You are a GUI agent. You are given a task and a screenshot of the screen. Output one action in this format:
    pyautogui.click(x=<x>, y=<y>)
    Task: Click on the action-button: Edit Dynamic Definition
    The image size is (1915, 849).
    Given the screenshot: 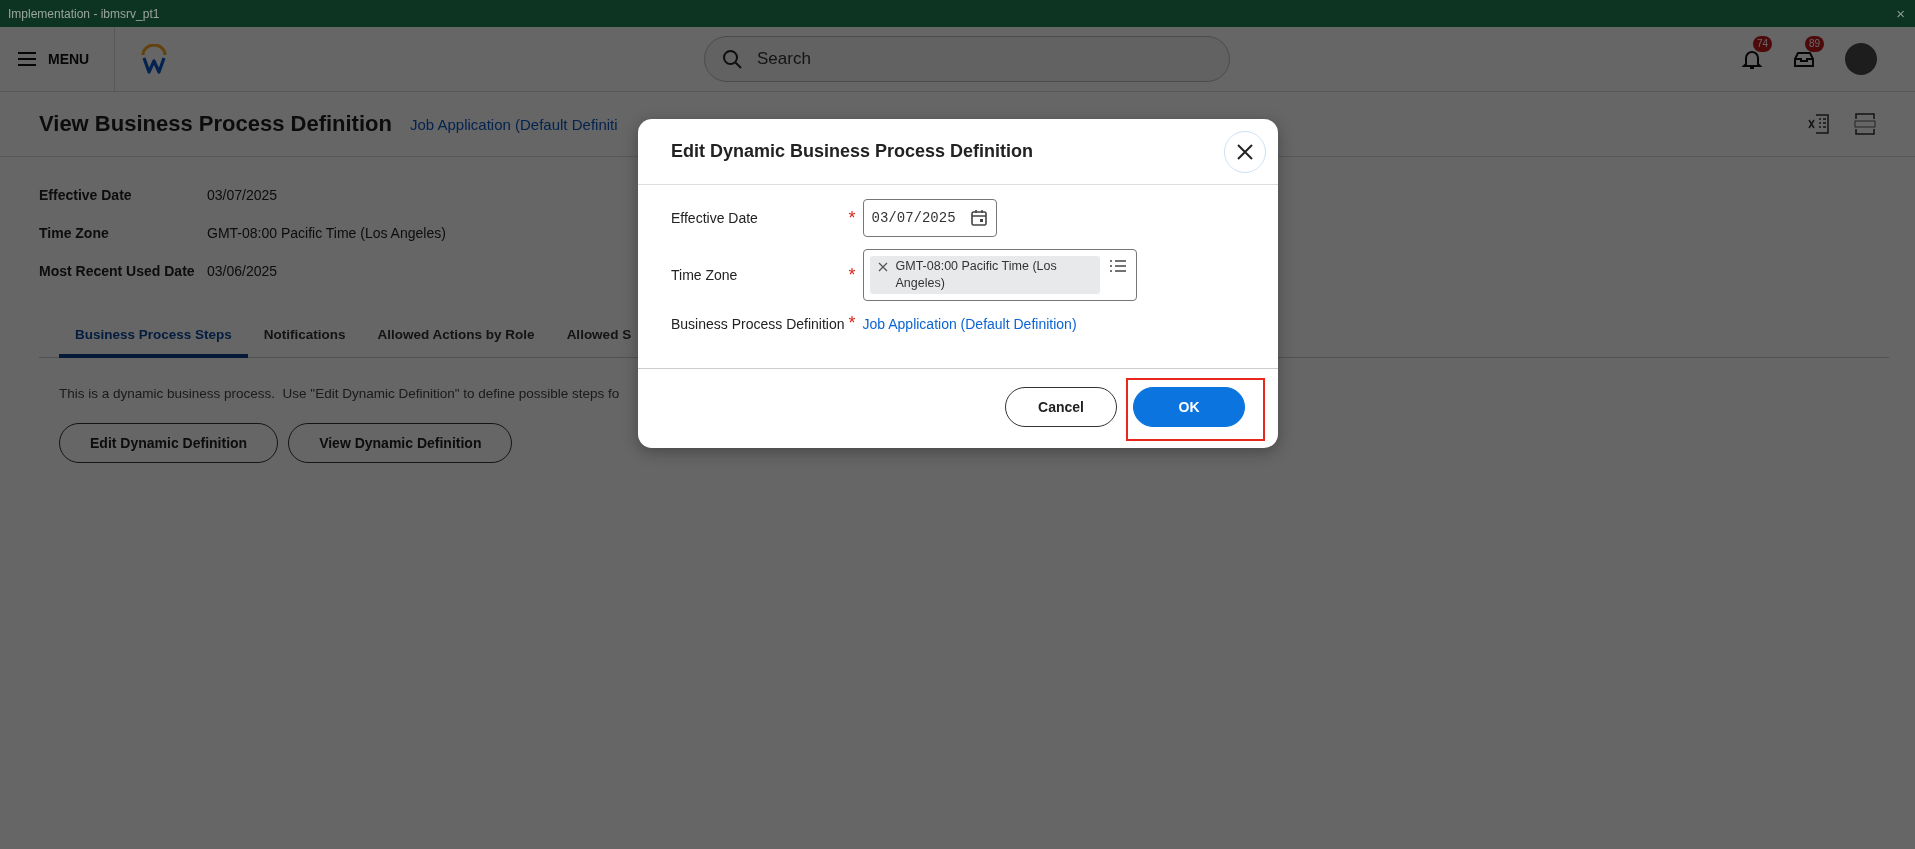 What is the action you would take?
    pyautogui.click(x=169, y=443)
    